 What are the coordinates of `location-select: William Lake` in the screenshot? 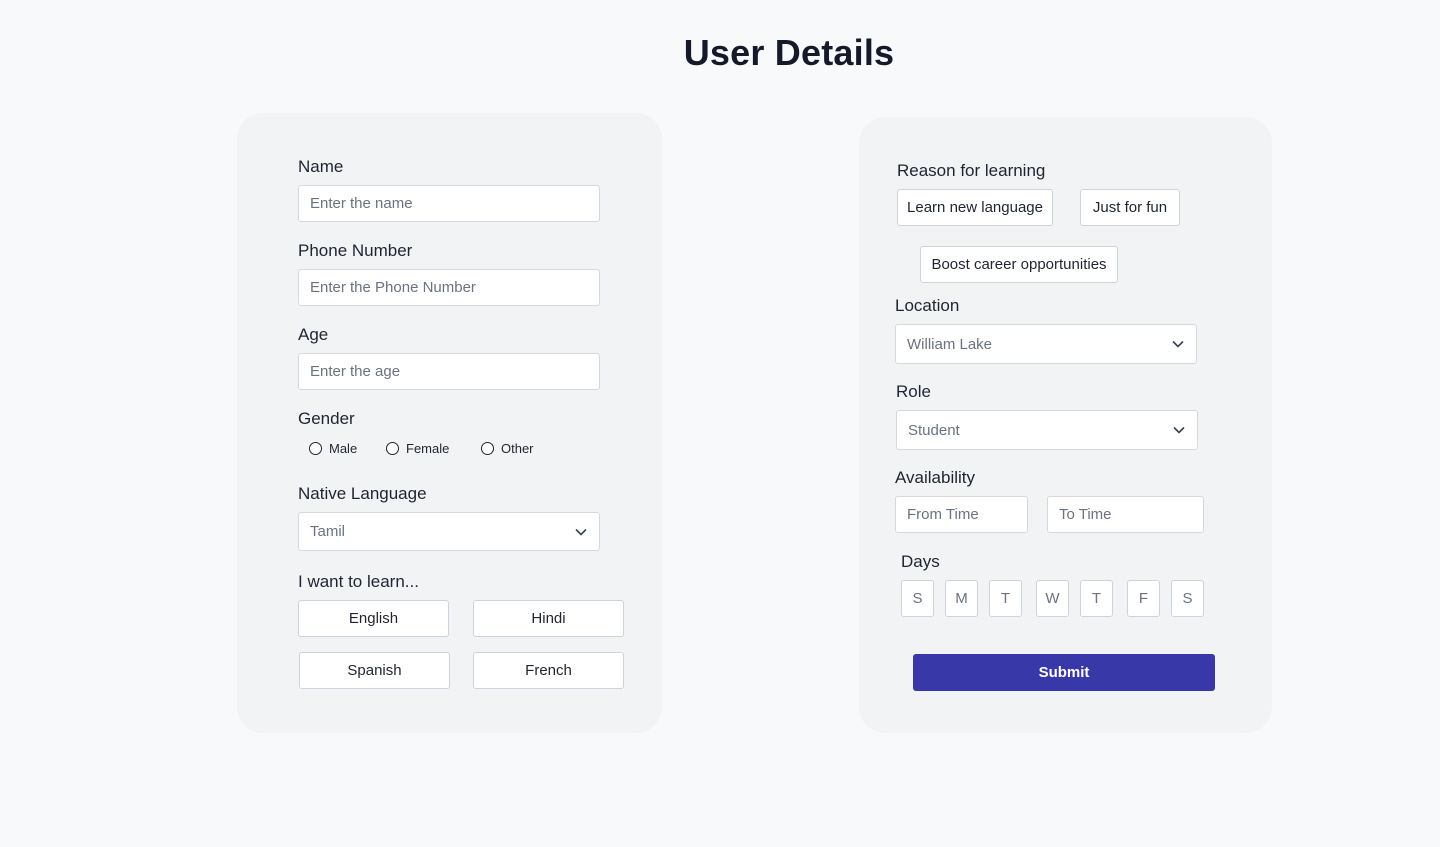 It's located at (1046, 344).